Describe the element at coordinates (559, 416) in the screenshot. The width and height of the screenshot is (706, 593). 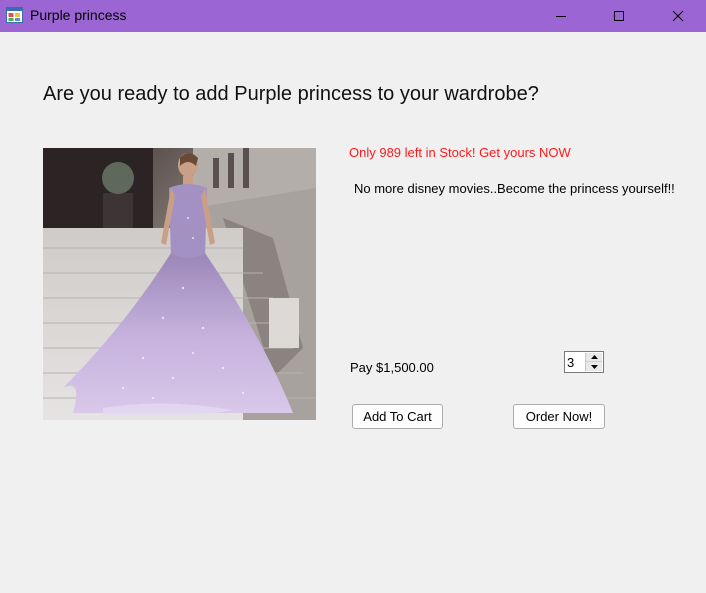
I see `order-now-button: Order Now!` at that location.